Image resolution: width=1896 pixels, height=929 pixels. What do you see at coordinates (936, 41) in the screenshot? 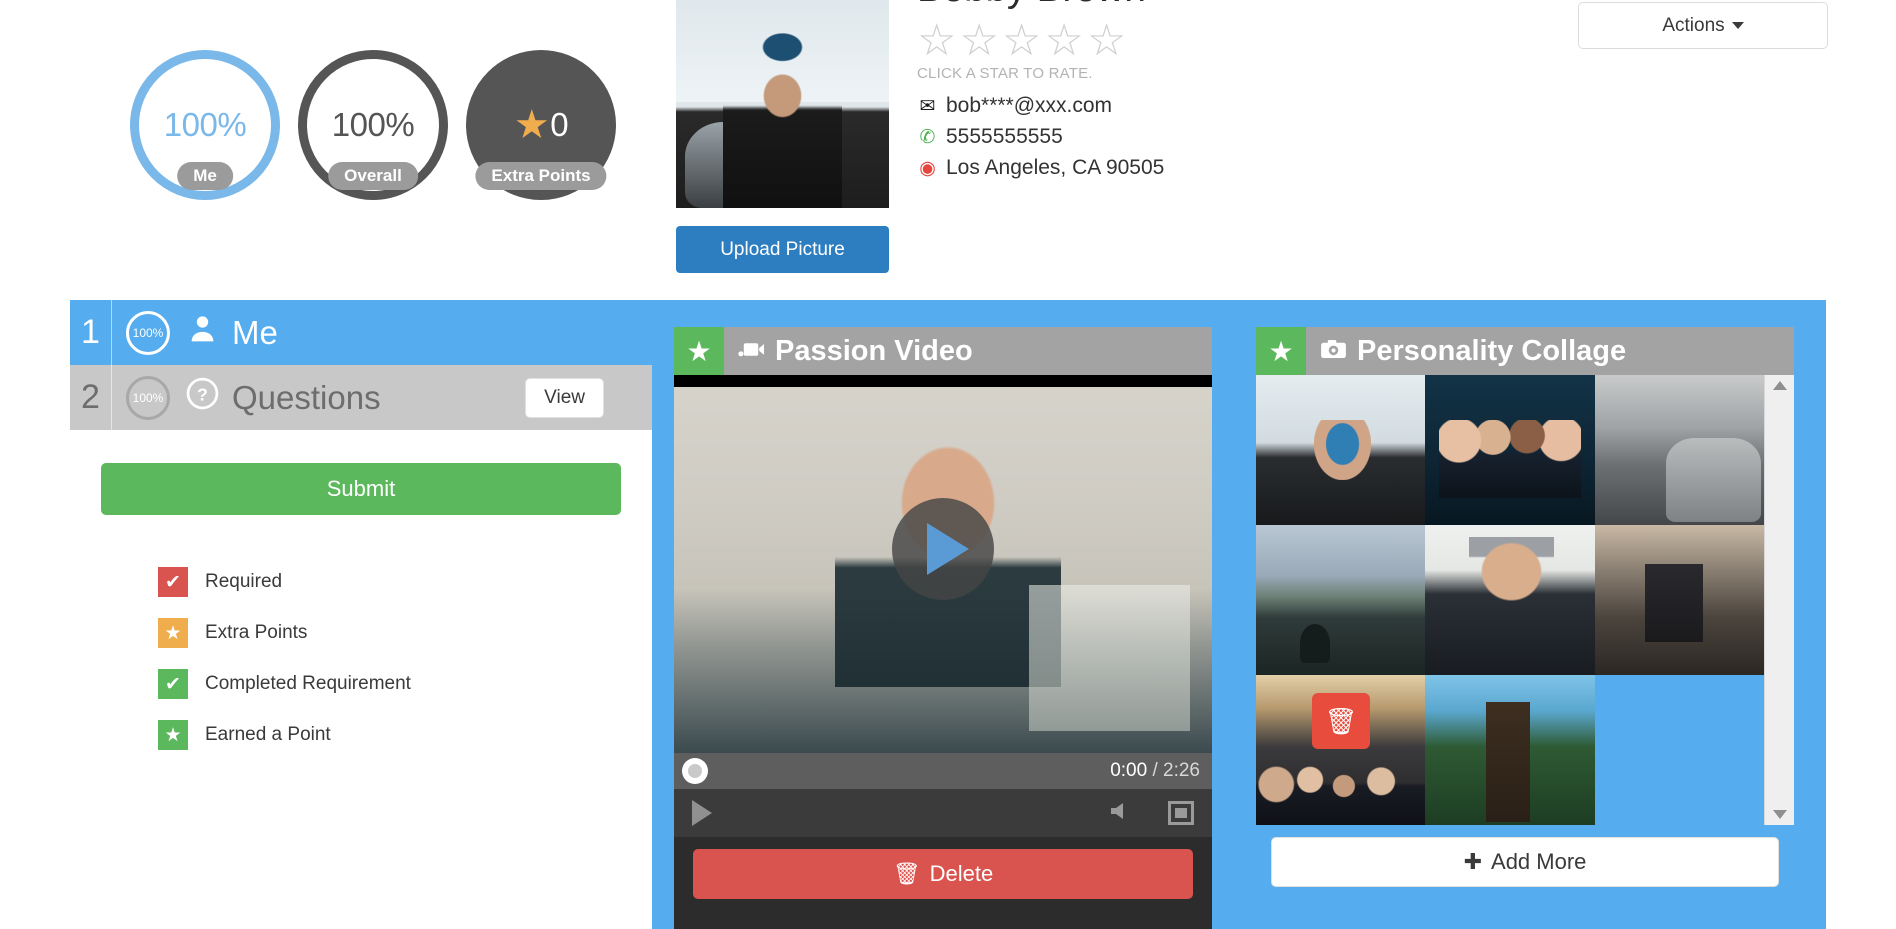
I see `star-icon-1: ☆` at bounding box center [936, 41].